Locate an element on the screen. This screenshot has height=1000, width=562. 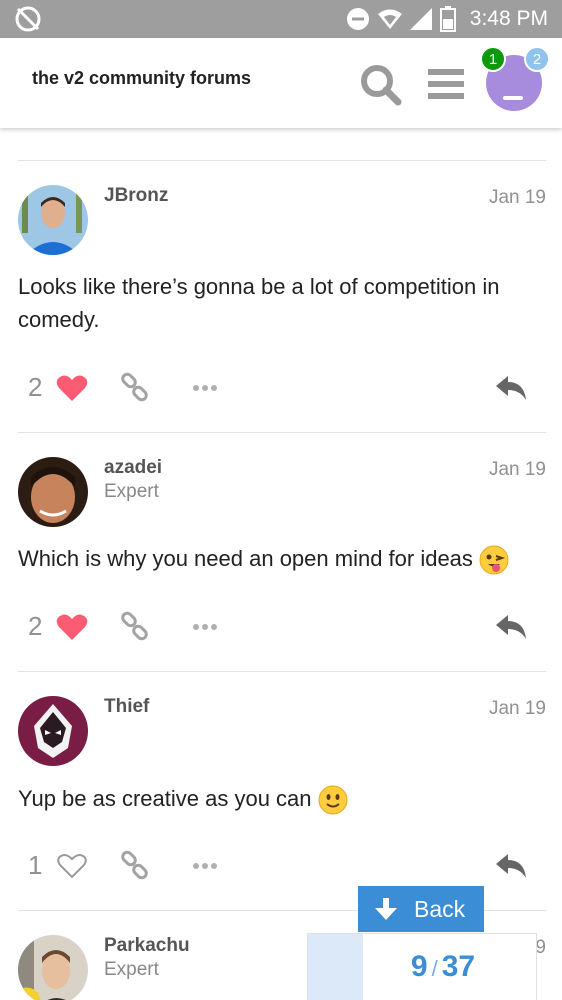
signal-icon is located at coordinates (420, 19).